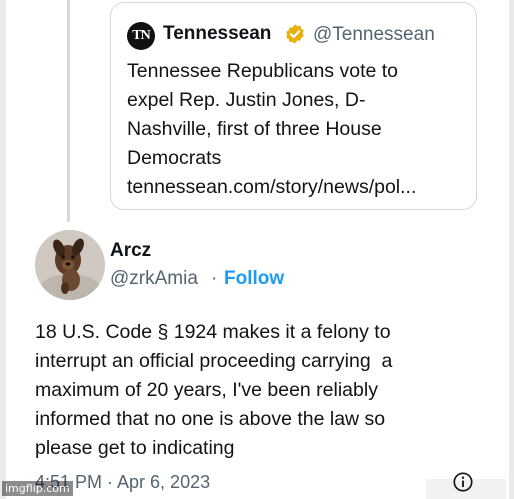 The height and width of the screenshot is (499, 514). Describe the element at coordinates (246, 100) in the screenshot. I see `quoted-text-line: expel Rep. Justin Jones, D-` at that location.